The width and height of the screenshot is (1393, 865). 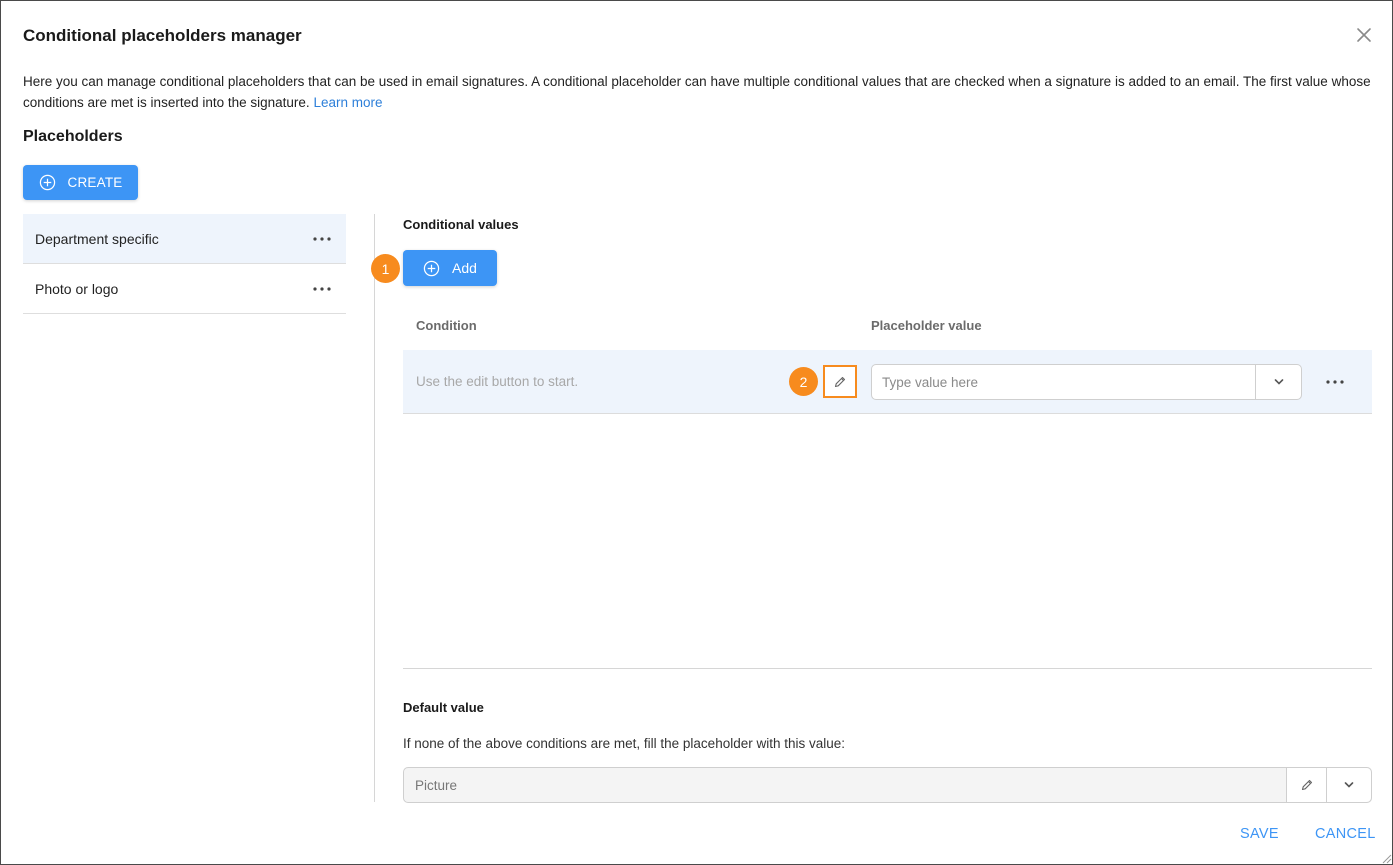 I want to click on edit-default-value-button, so click(x=1306, y=785).